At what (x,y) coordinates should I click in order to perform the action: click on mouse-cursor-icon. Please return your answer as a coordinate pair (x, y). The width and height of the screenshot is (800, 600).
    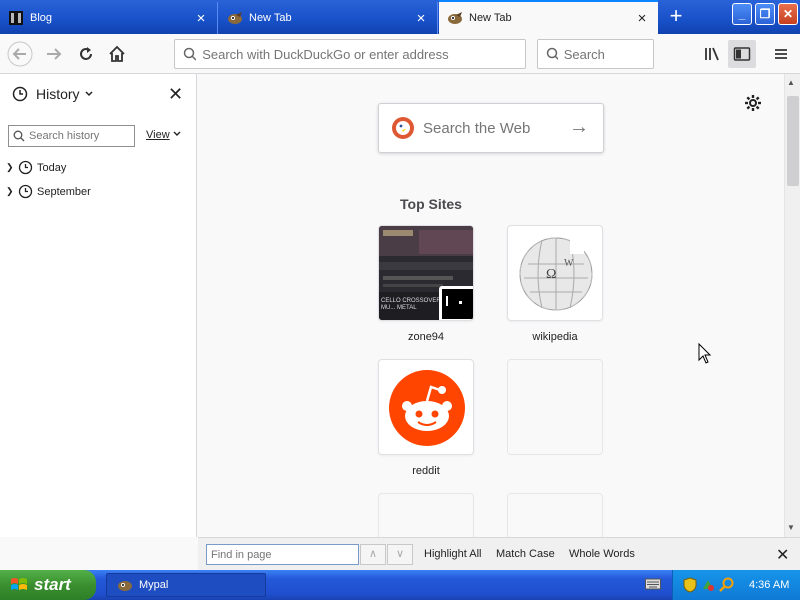
    Looking at the image, I should click on (705, 353).